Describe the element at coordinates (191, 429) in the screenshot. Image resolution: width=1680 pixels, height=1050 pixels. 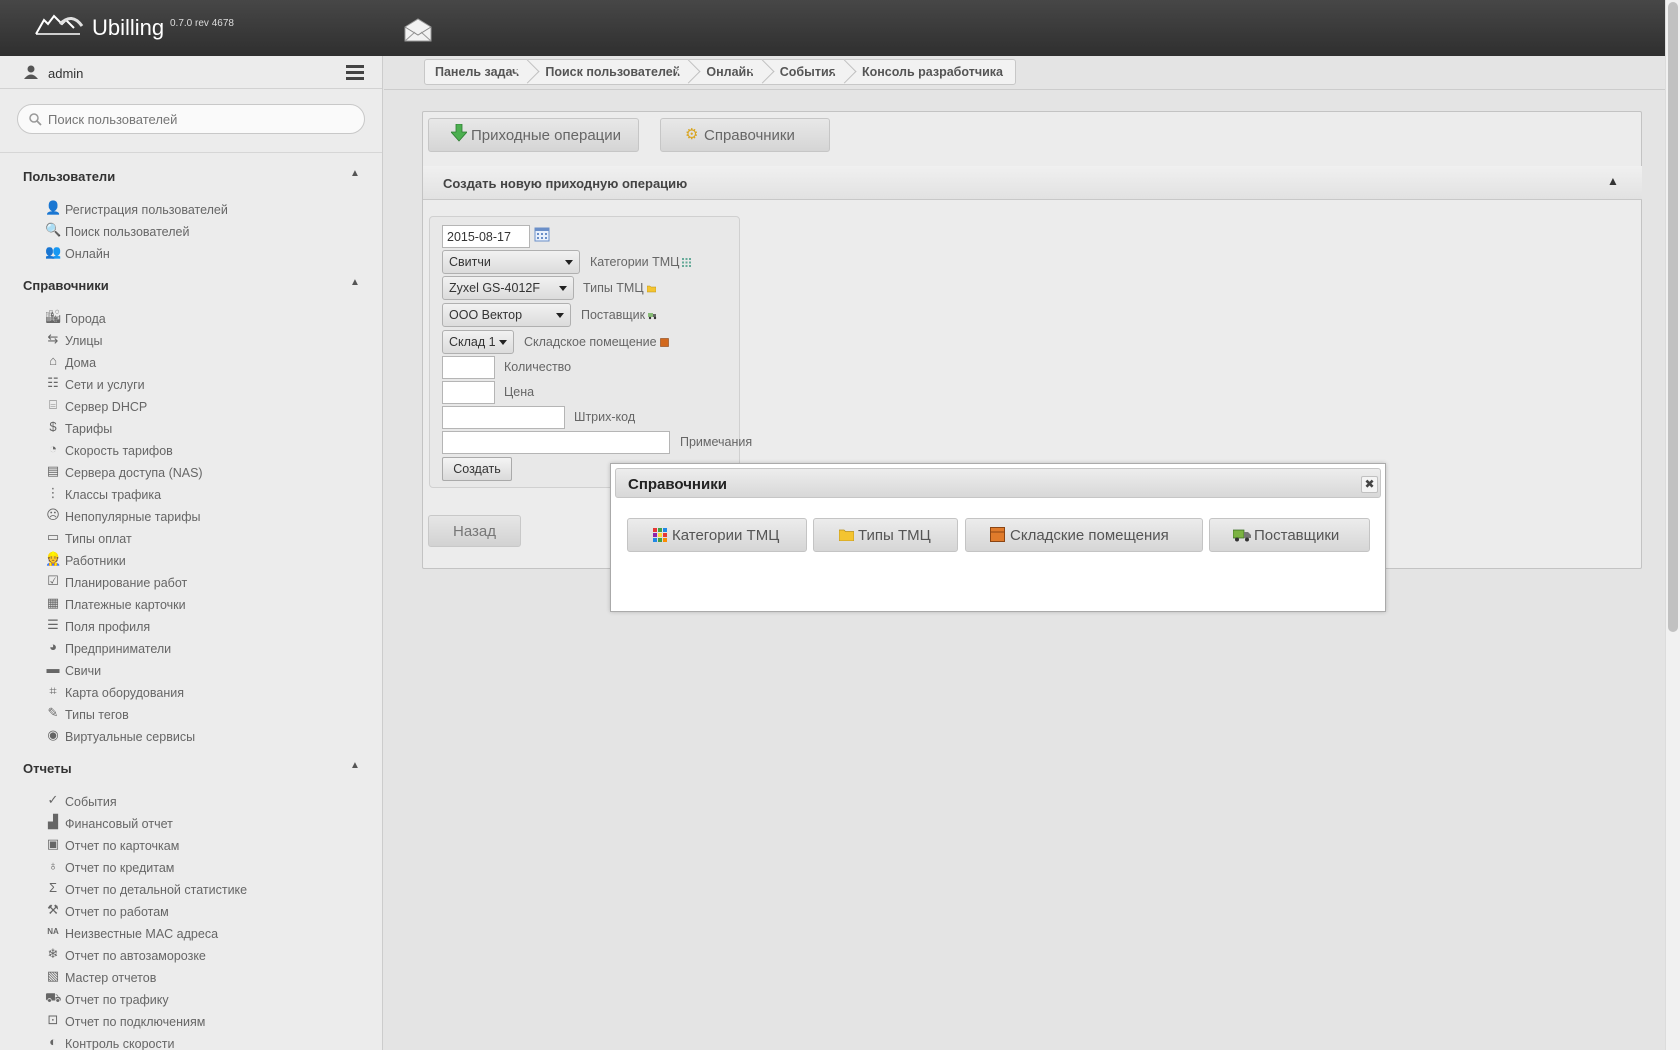
I see `sidebar-item: $ Тарифы` at that location.